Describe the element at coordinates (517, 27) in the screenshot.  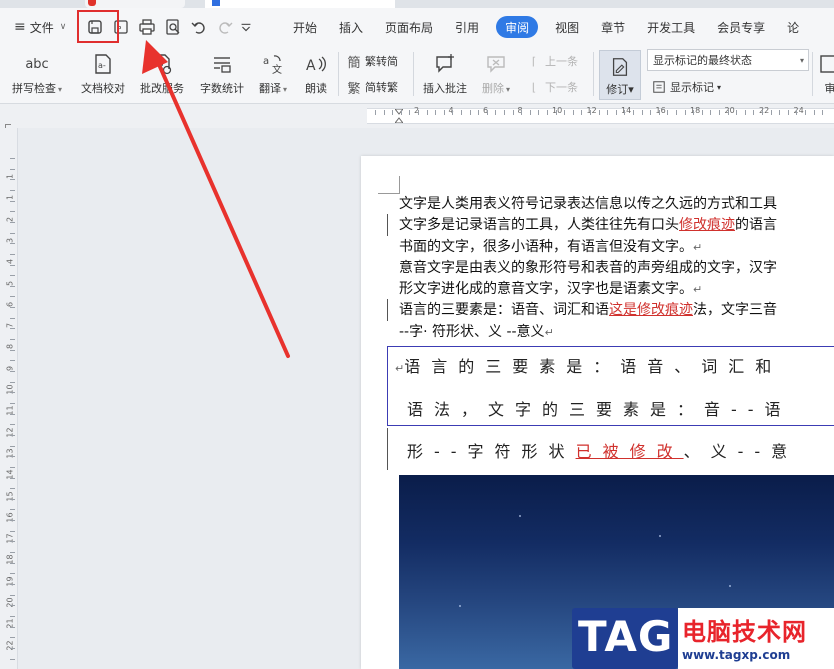
I see `tab-review: 审阅` at that location.